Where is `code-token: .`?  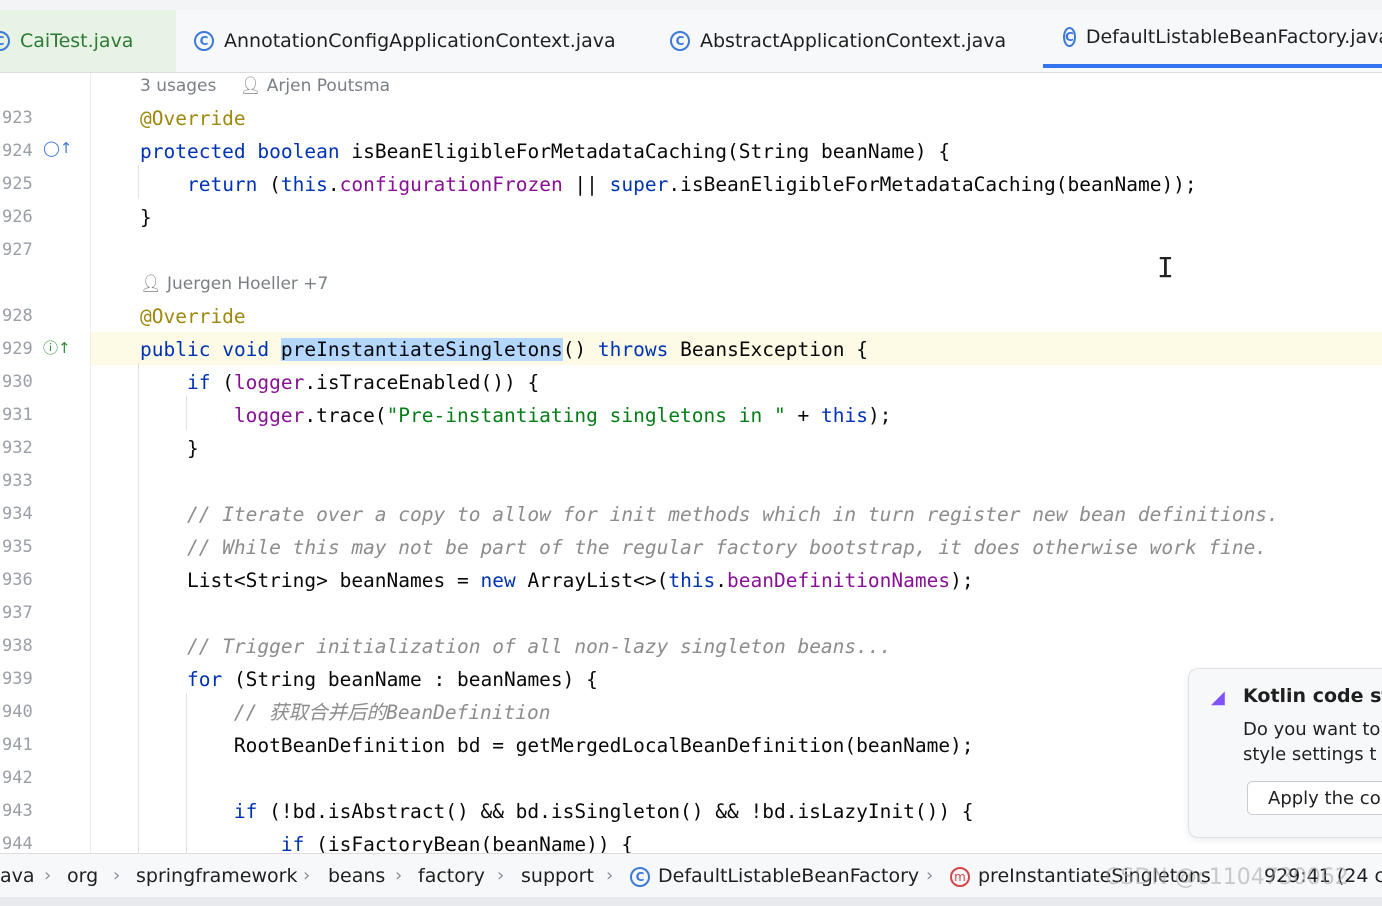 code-token: . is located at coordinates (721, 580).